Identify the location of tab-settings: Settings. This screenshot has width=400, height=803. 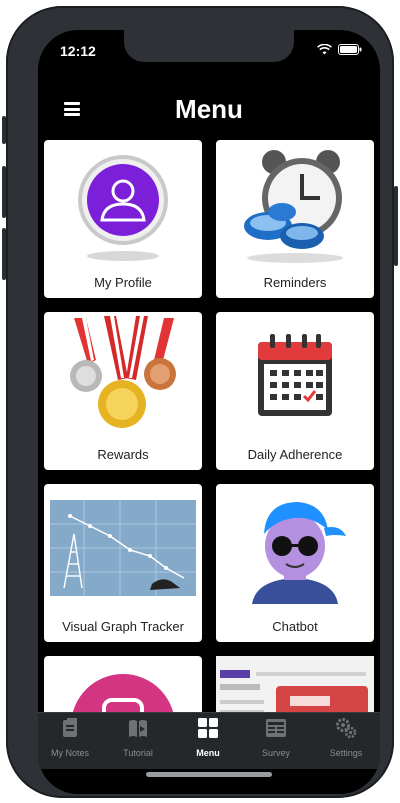
(346, 741).